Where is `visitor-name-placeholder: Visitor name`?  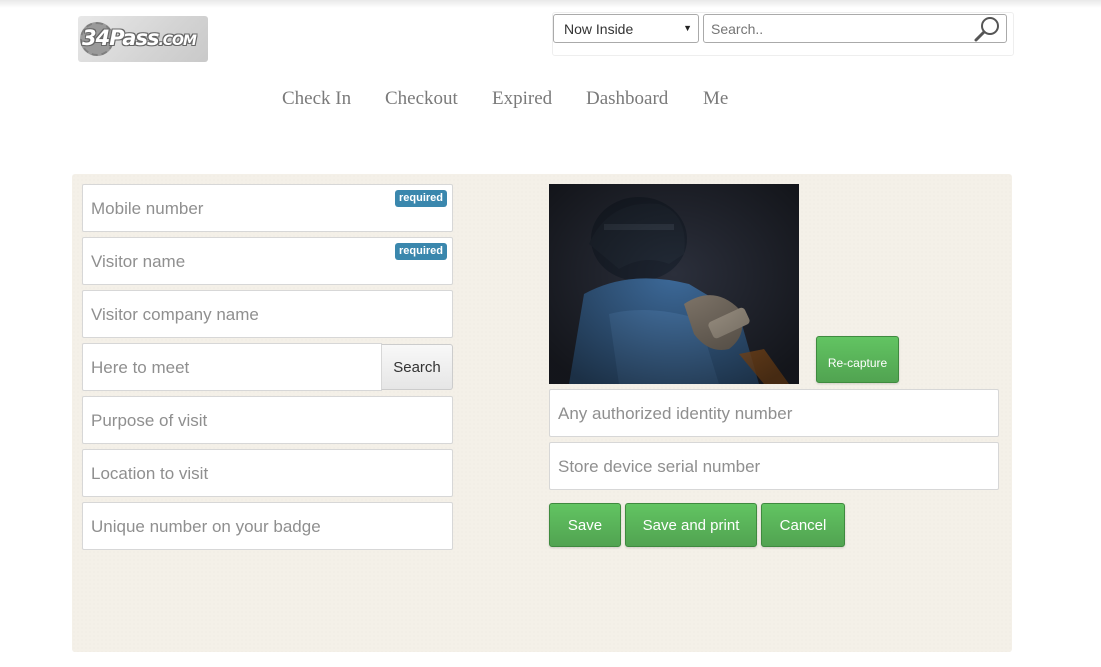 visitor-name-placeholder: Visitor name is located at coordinates (138, 261).